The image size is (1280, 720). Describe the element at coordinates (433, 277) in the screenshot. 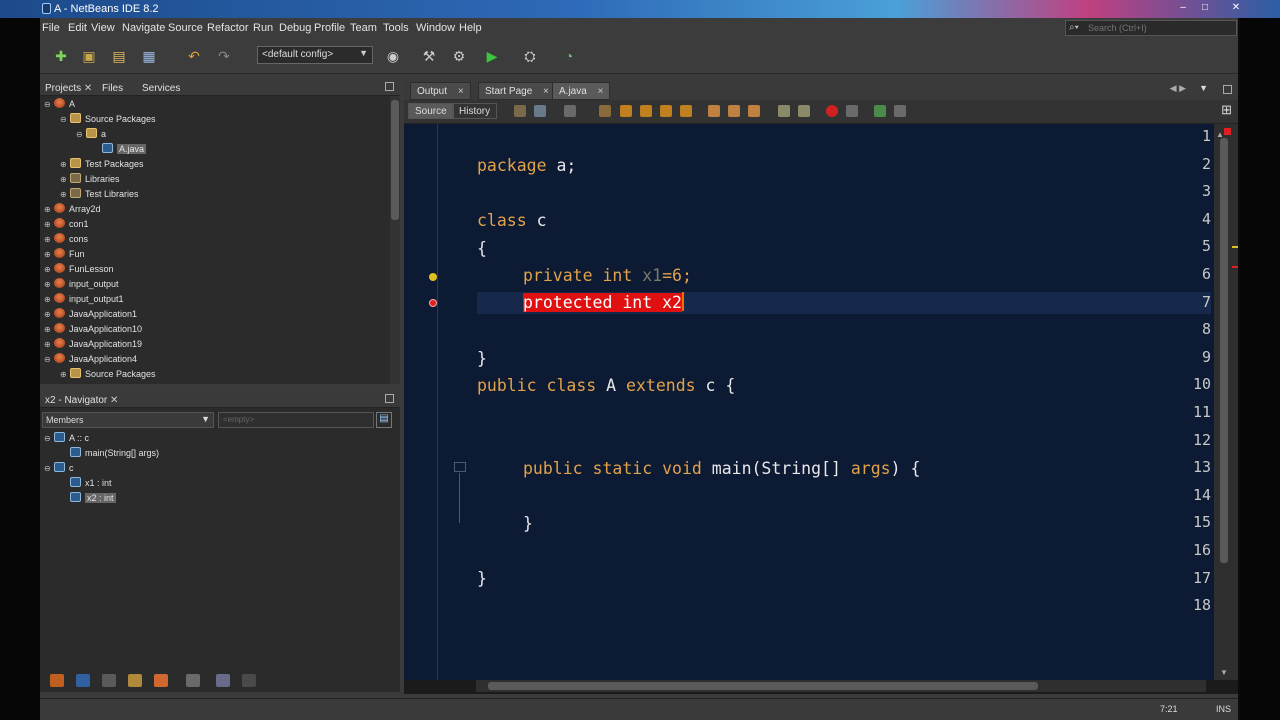

I see `warning-bulb-icon` at that location.